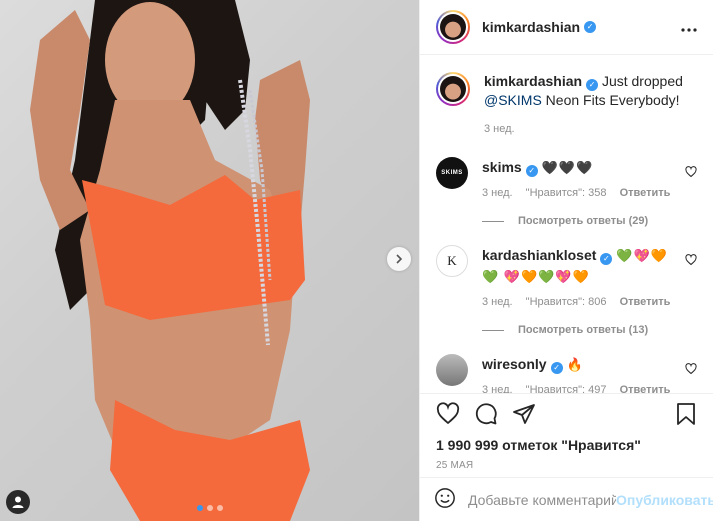 Image resolution: width=713 pixels, height=521 pixels. I want to click on share-icon, so click(524, 413).